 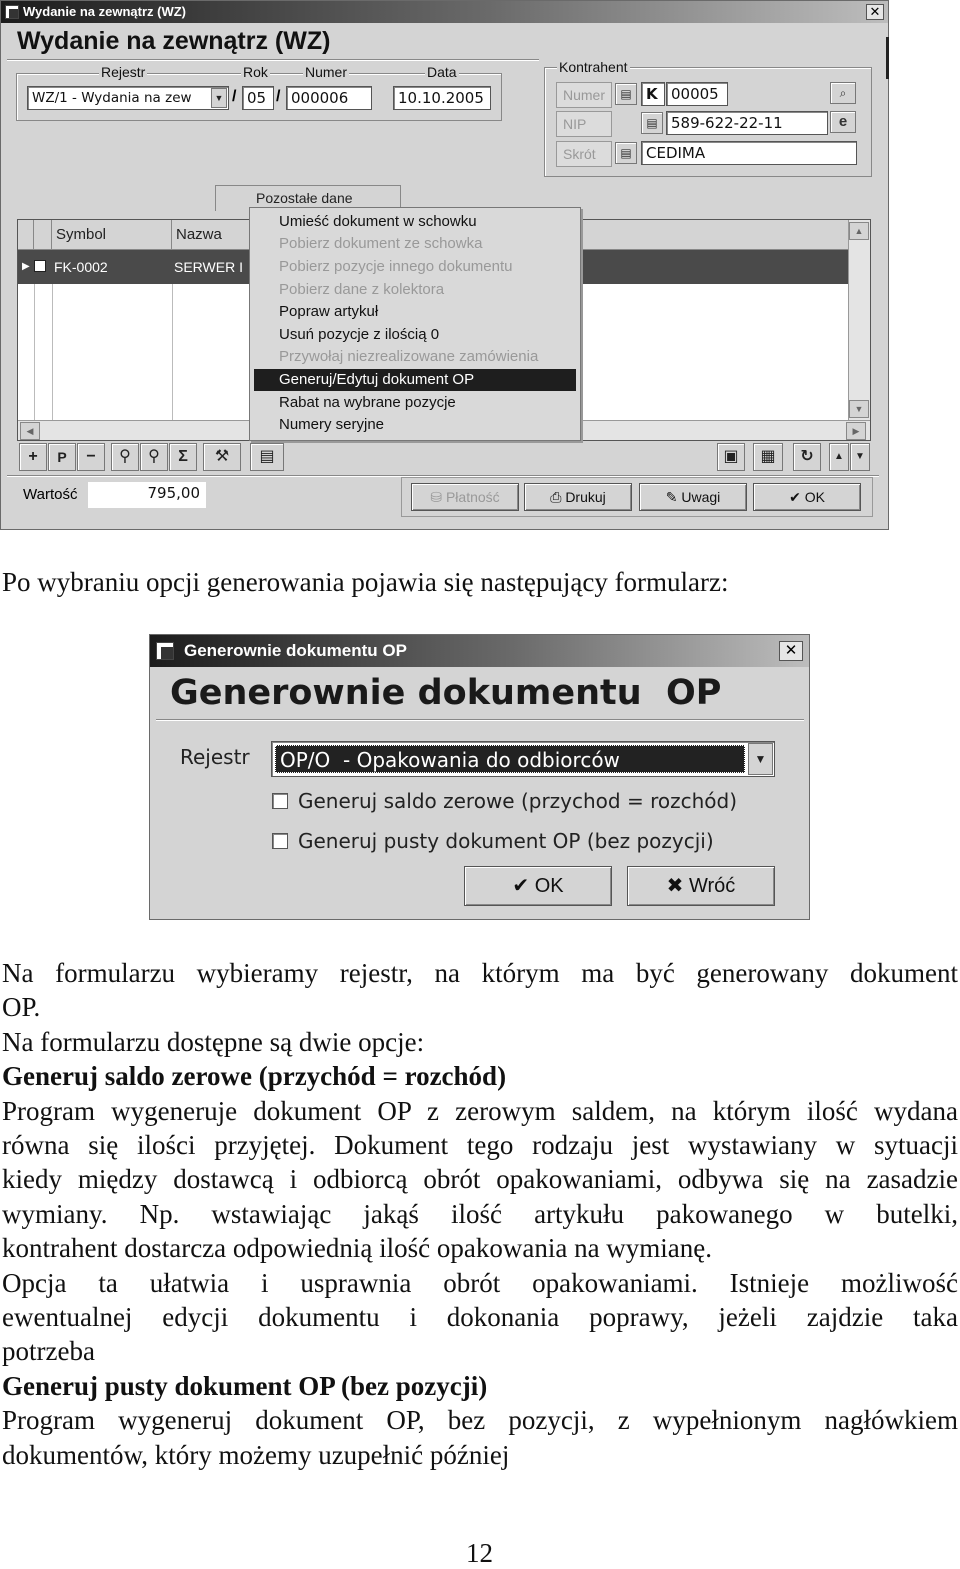 What do you see at coordinates (213, 1041) in the screenshot?
I see `paragraph: Na formularzu dostępne są dwie opcje:` at bounding box center [213, 1041].